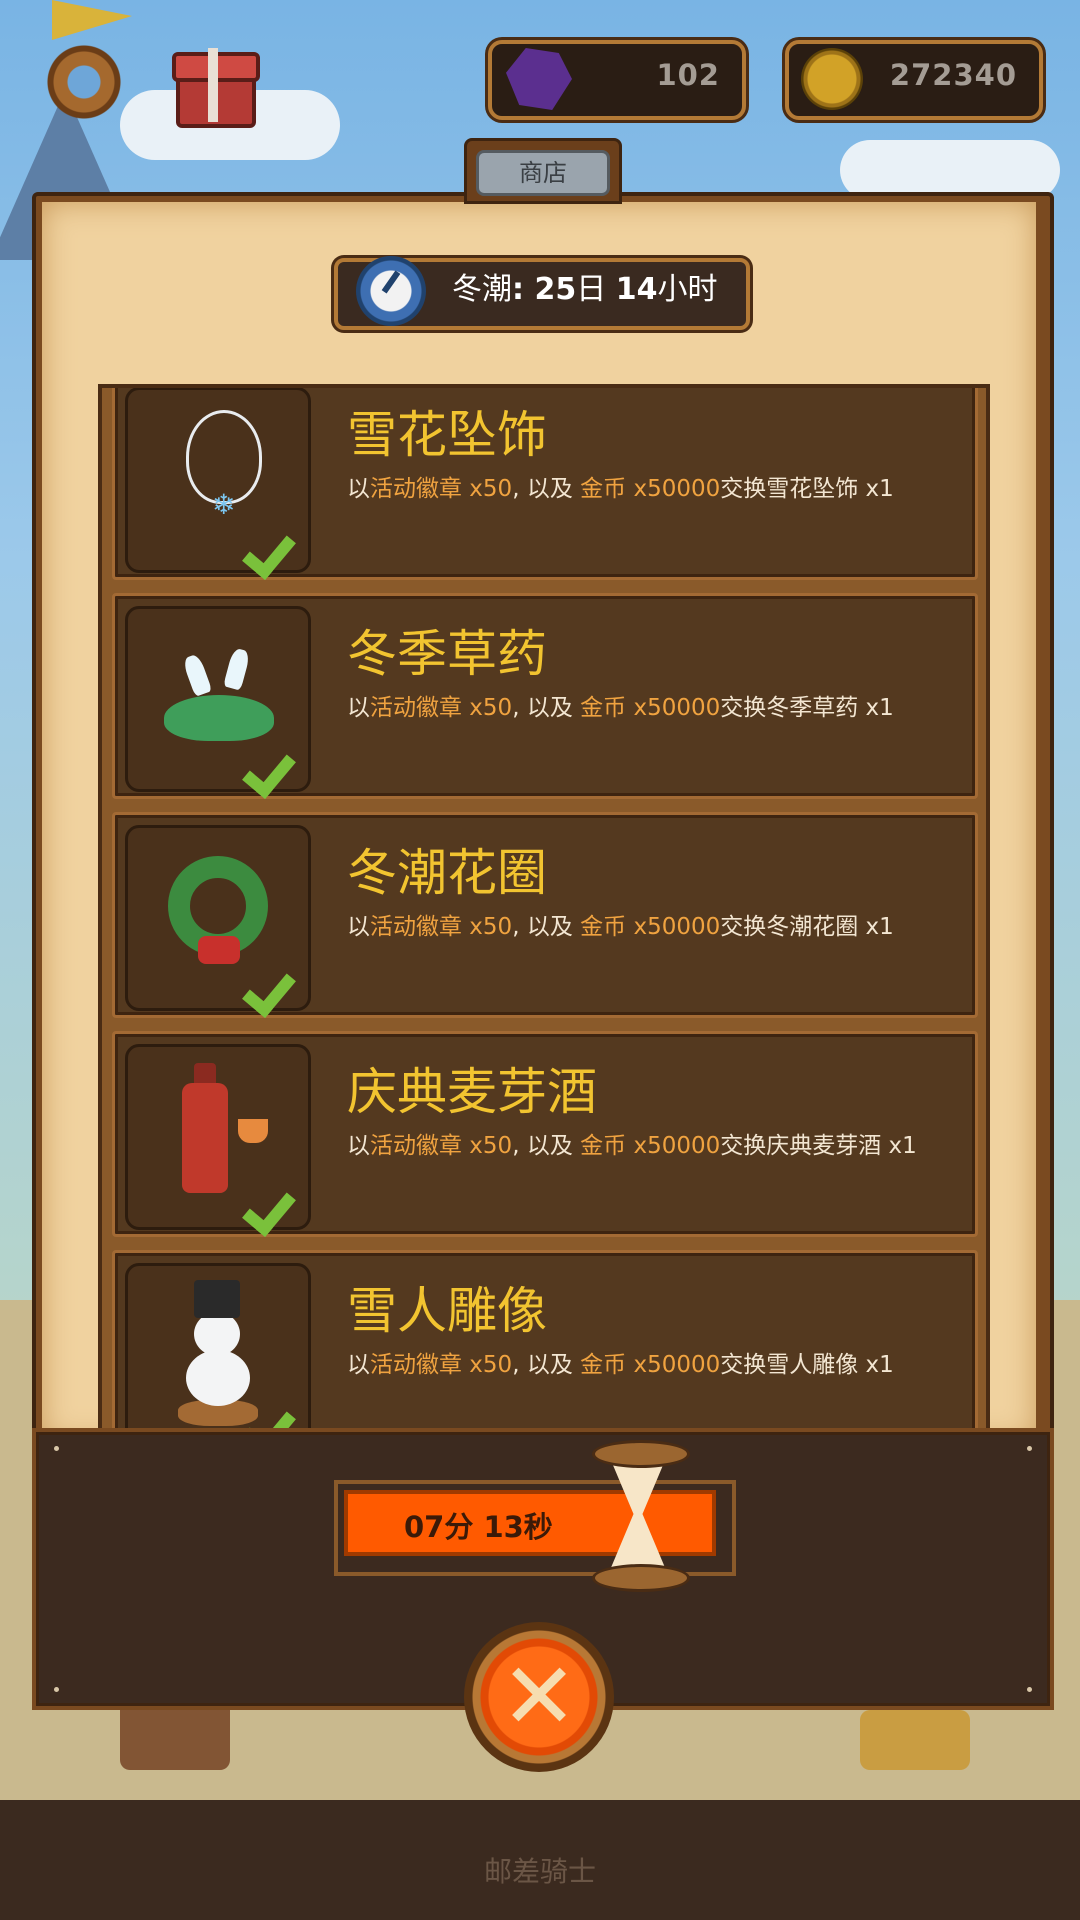 This screenshot has height=1920, width=1080. What do you see at coordinates (217, 1334) in the screenshot?
I see `snowman-head` at bounding box center [217, 1334].